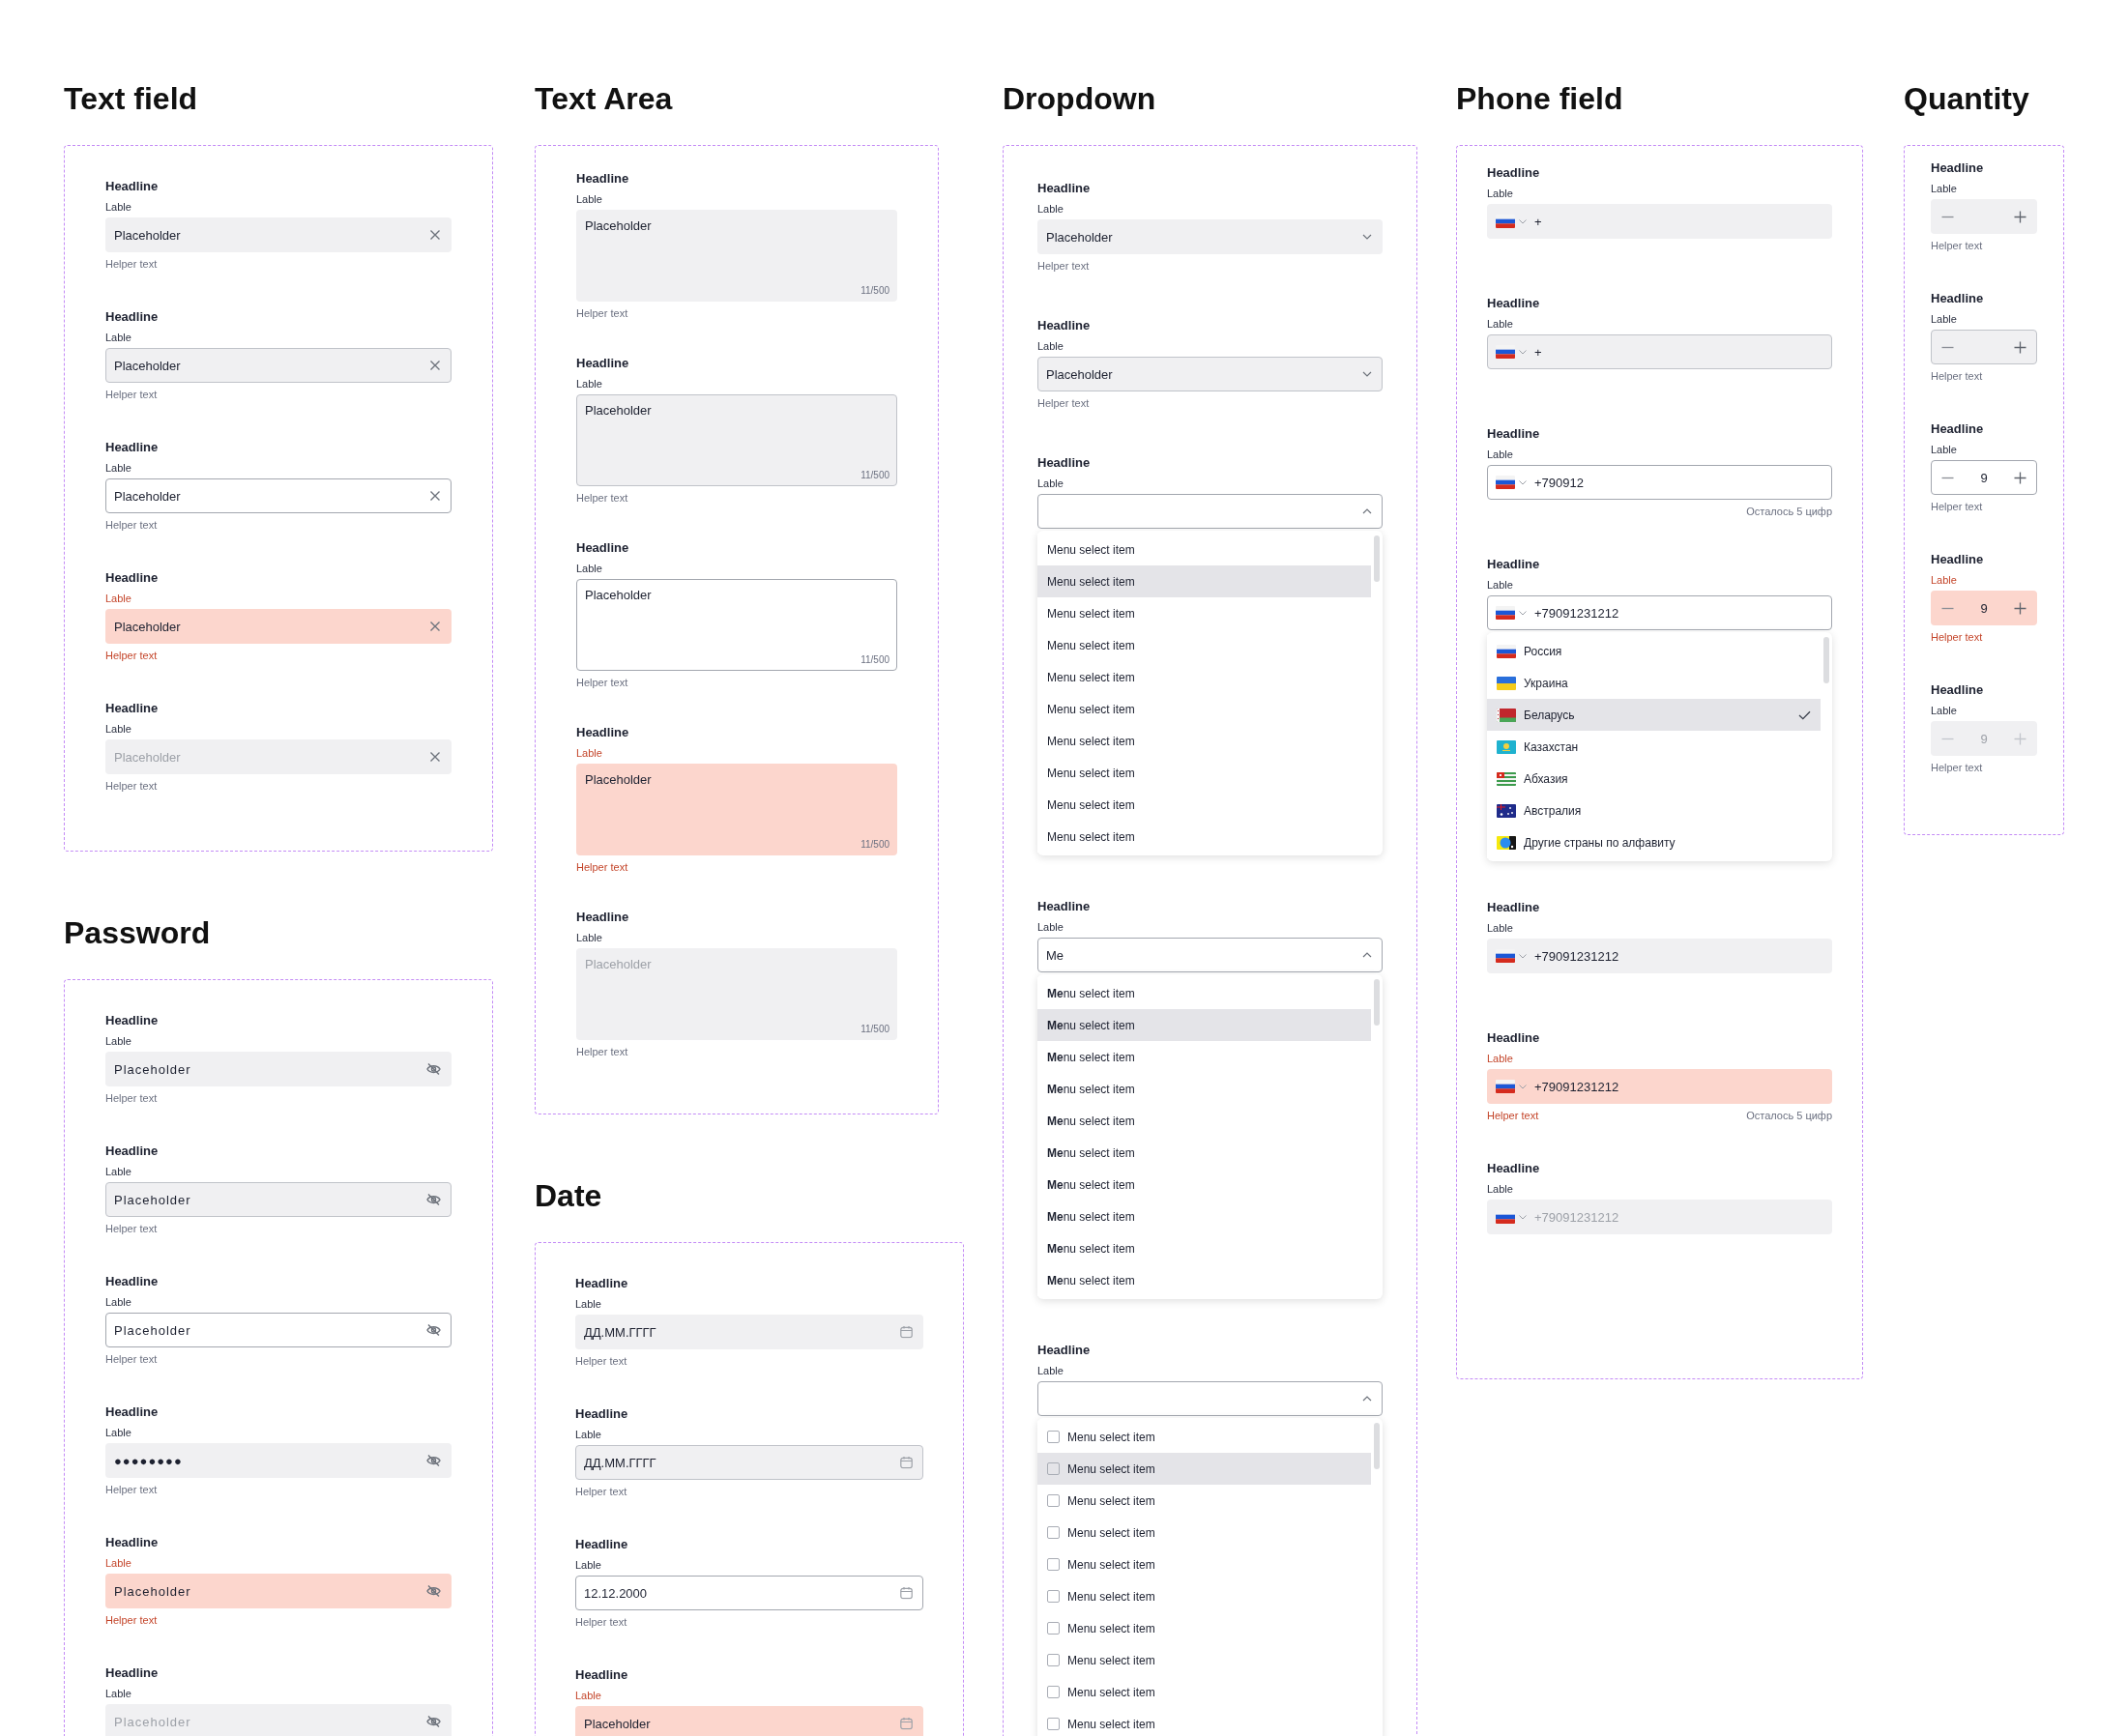 The height and width of the screenshot is (1736, 2128). What do you see at coordinates (278, 1460) in the screenshot?
I see `password-field: ●●●●●●●●` at bounding box center [278, 1460].